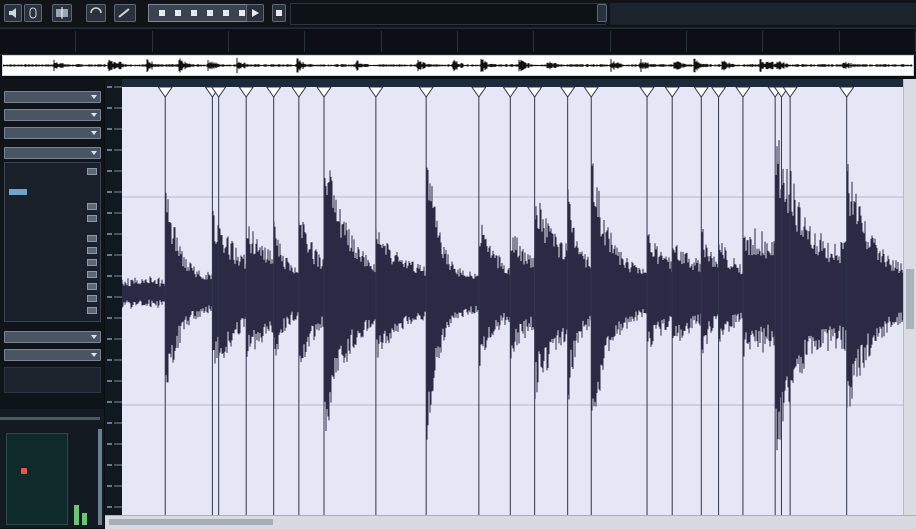  I want to click on toolbar-spacer, so click(763, 14).